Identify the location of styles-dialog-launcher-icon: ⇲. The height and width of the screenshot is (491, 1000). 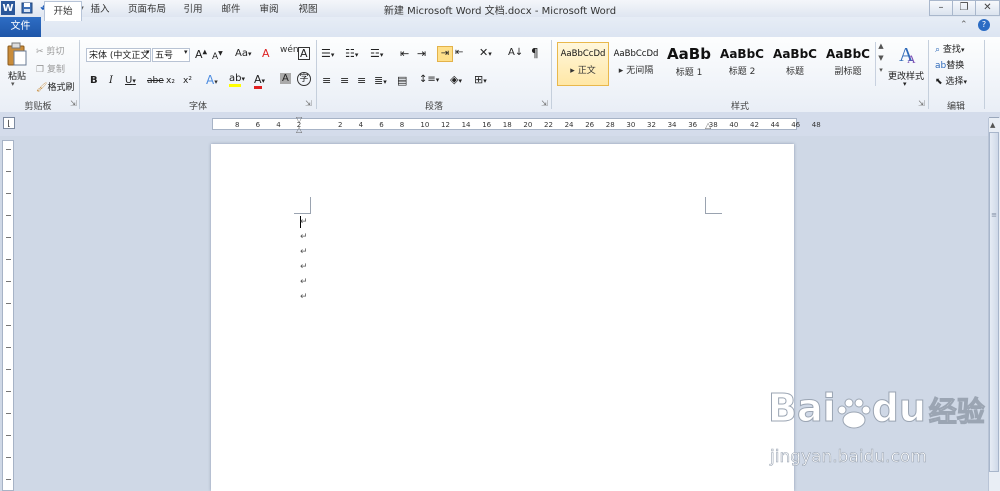
(922, 104).